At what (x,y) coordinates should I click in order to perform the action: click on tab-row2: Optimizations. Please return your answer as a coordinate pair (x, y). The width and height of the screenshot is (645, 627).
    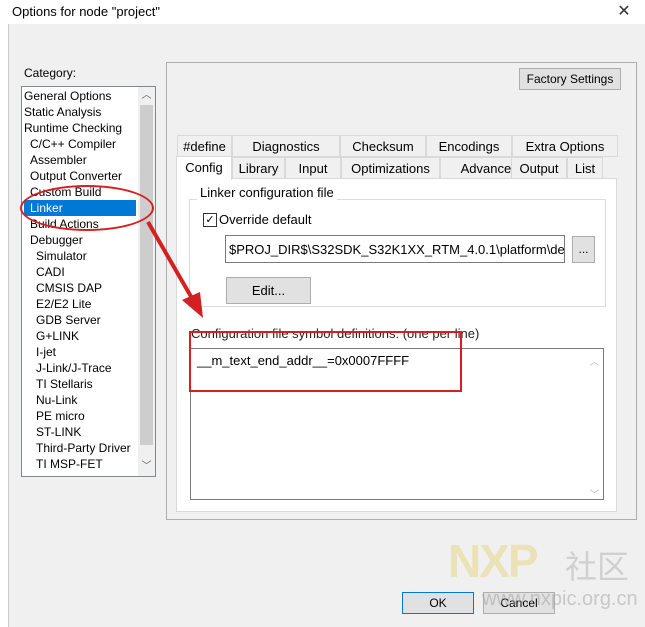
    Looking at the image, I should click on (390, 168).